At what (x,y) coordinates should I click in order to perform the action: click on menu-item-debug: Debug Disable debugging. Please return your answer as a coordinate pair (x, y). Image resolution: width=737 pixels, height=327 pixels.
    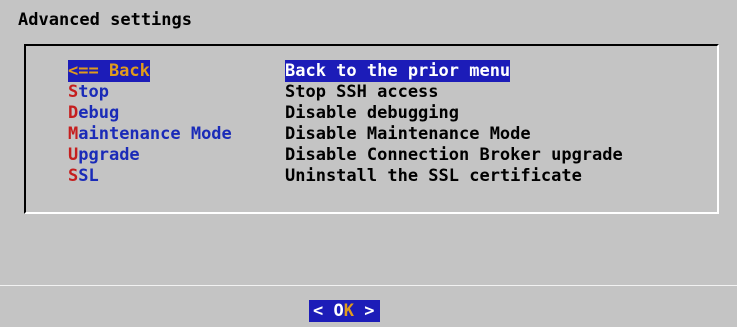
    Looking at the image, I should click on (388, 112).